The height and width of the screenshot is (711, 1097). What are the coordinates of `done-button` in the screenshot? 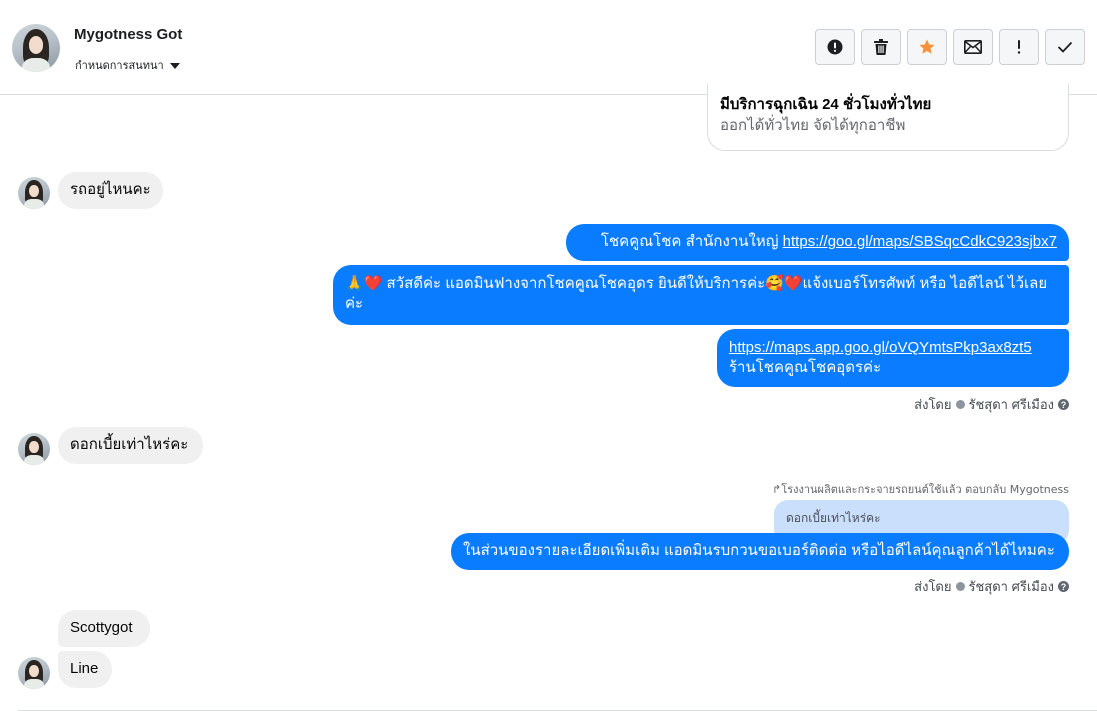 It's located at (1065, 47).